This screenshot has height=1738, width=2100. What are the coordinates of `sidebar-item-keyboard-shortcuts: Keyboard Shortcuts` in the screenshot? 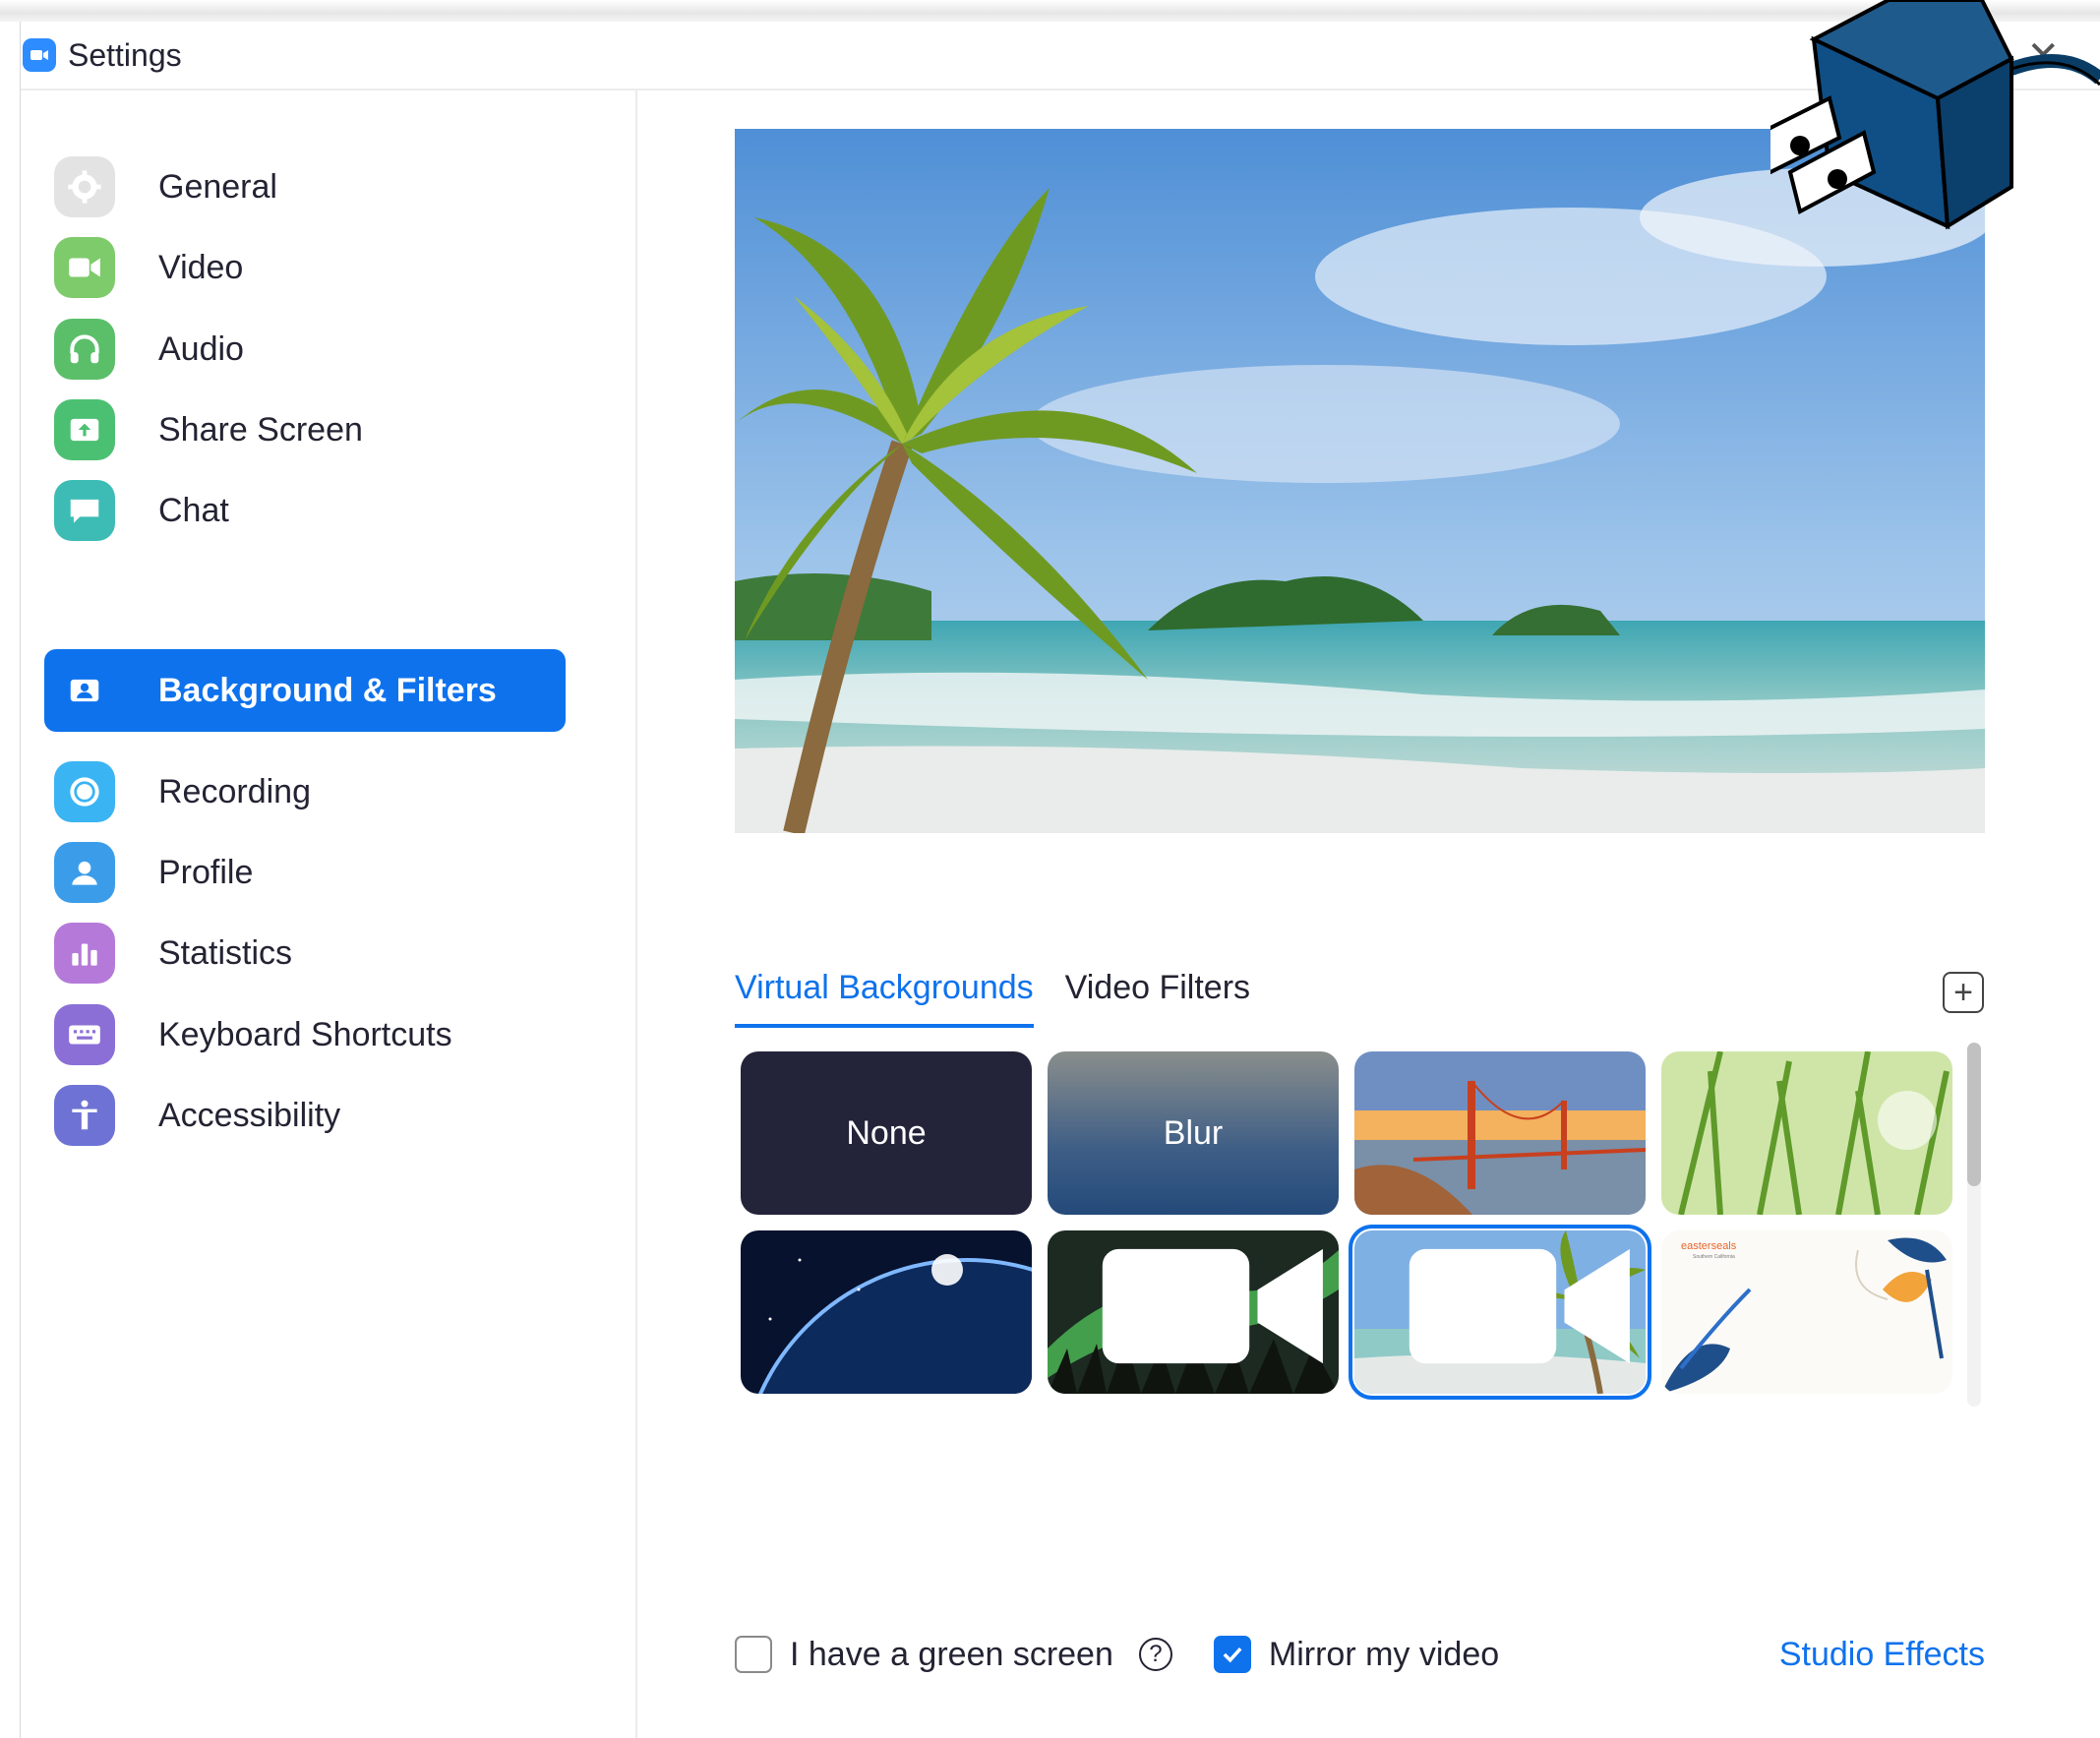 It's located at (305, 1034).